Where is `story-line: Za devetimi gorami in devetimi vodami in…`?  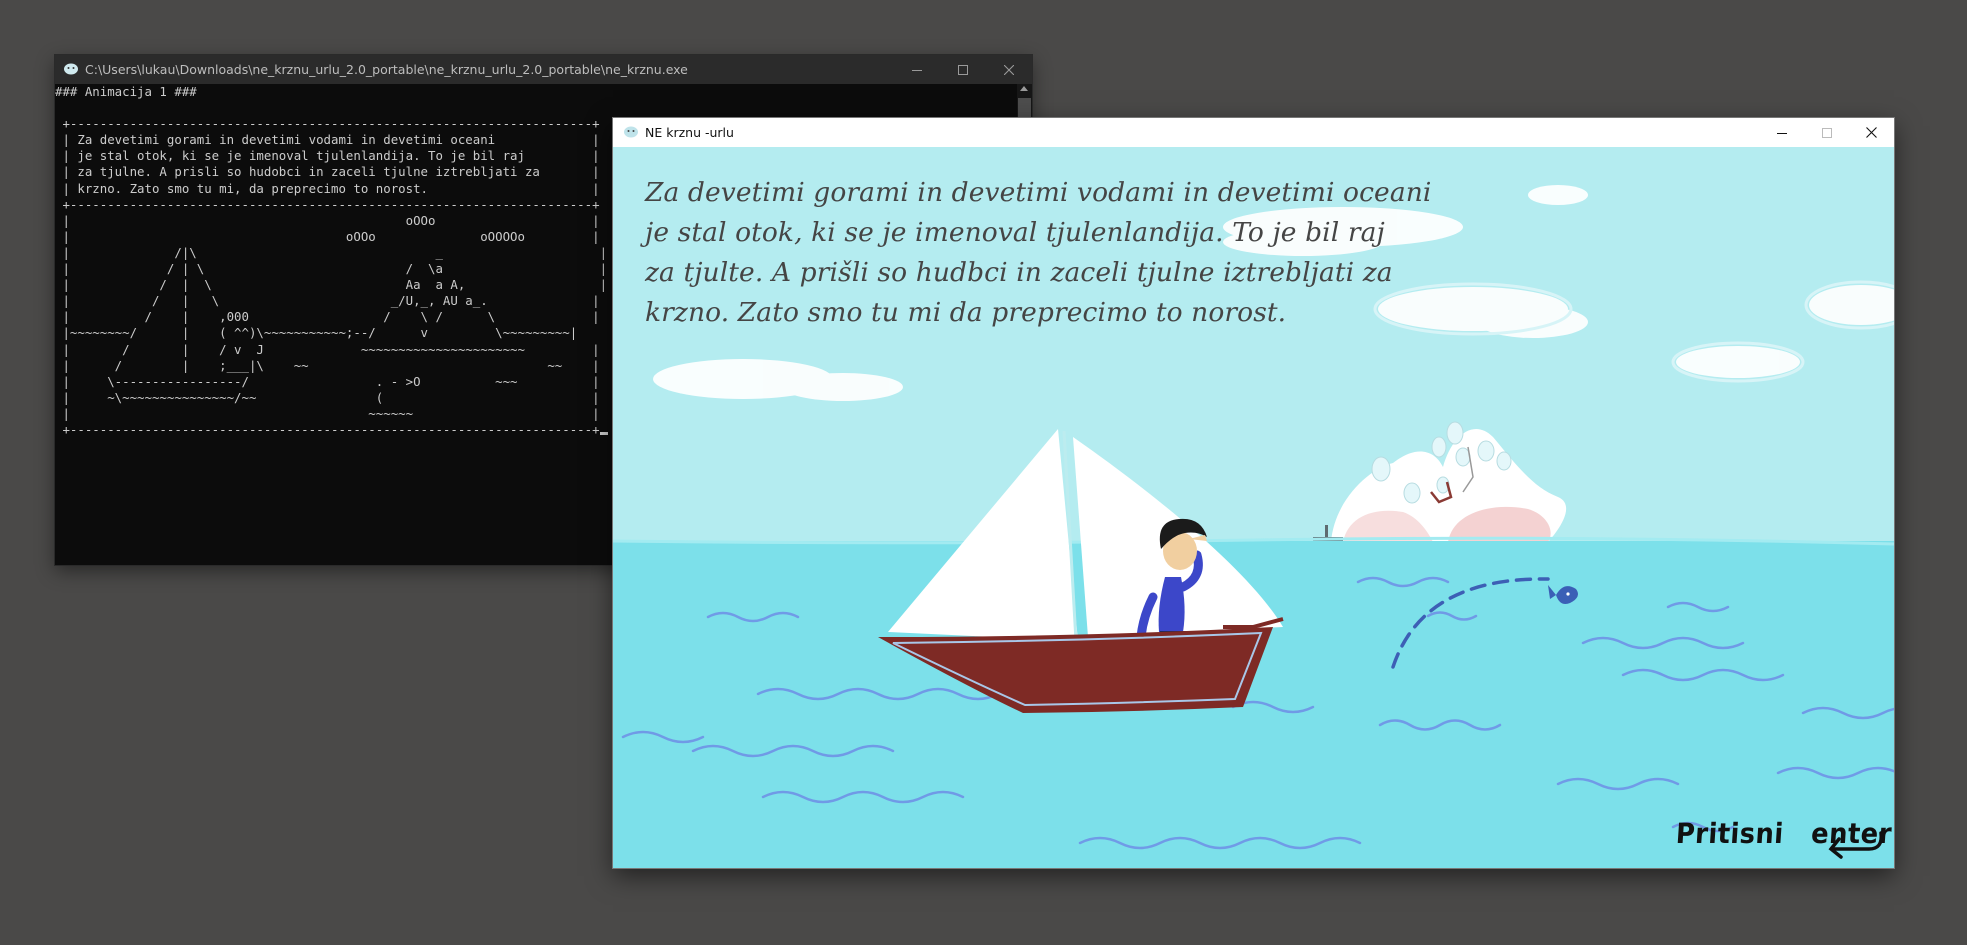 story-line: Za devetimi gorami in devetimi vodami in… is located at coordinates (1038, 192).